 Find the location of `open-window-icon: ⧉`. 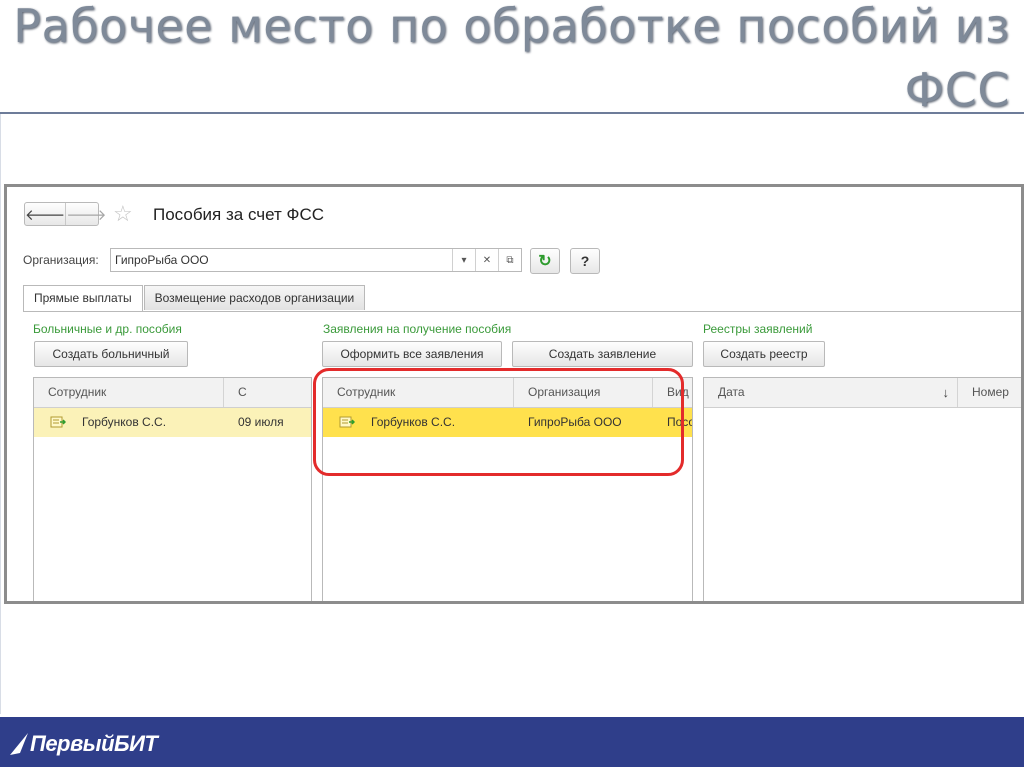

open-window-icon: ⧉ is located at coordinates (510, 260).